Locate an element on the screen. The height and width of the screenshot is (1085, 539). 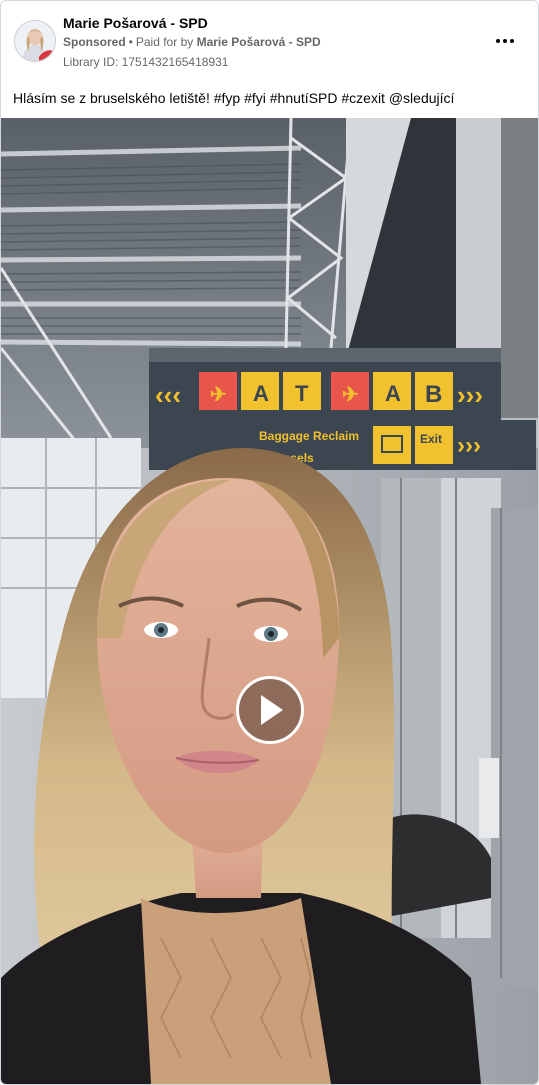
play-button is located at coordinates (270, 710).